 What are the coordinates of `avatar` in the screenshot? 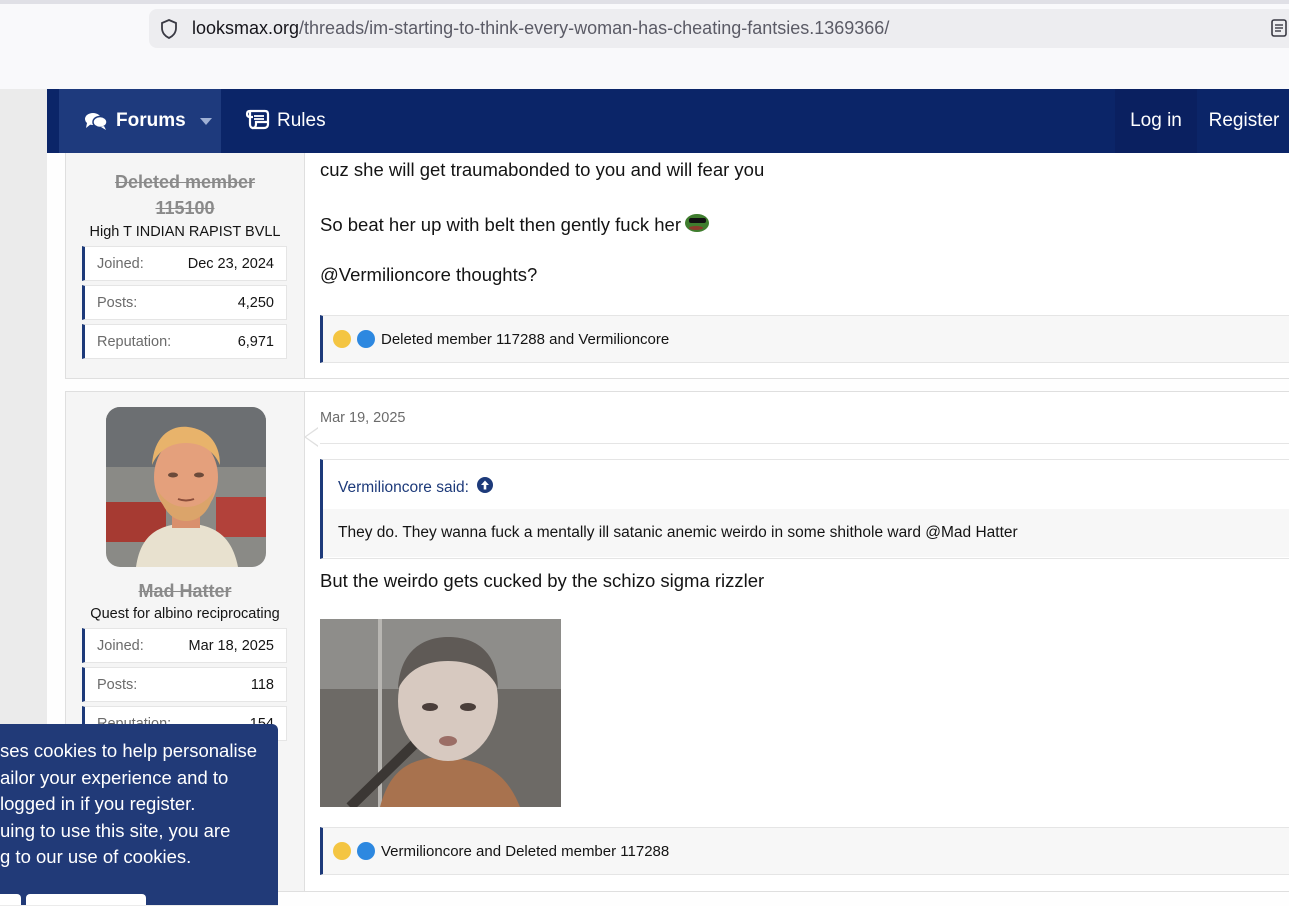 It's located at (186, 487).